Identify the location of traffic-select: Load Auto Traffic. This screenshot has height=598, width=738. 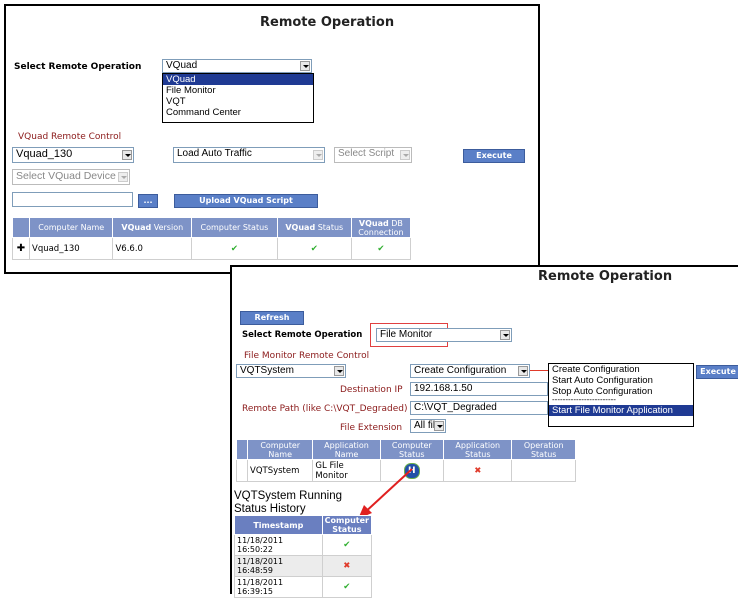
(249, 155).